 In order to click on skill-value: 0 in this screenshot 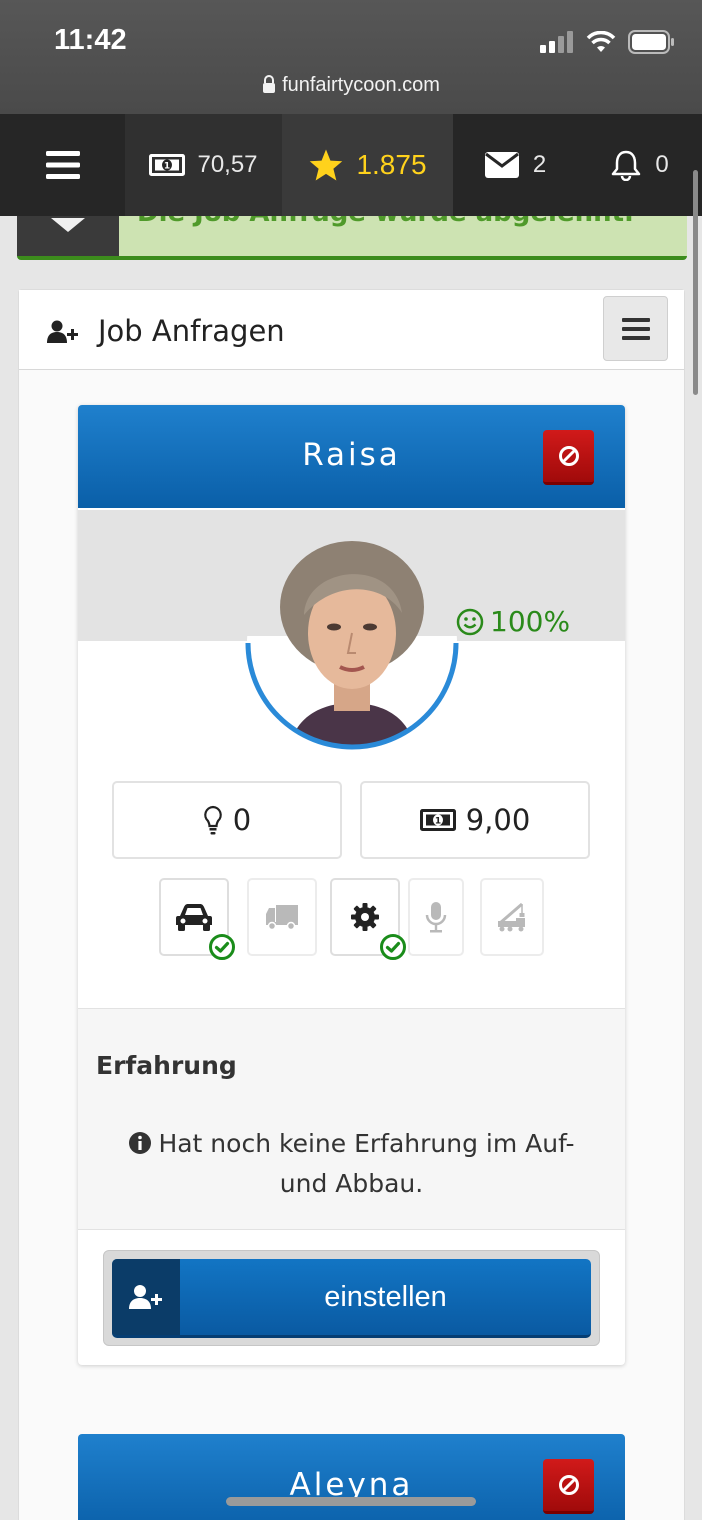, I will do `click(242, 820)`.